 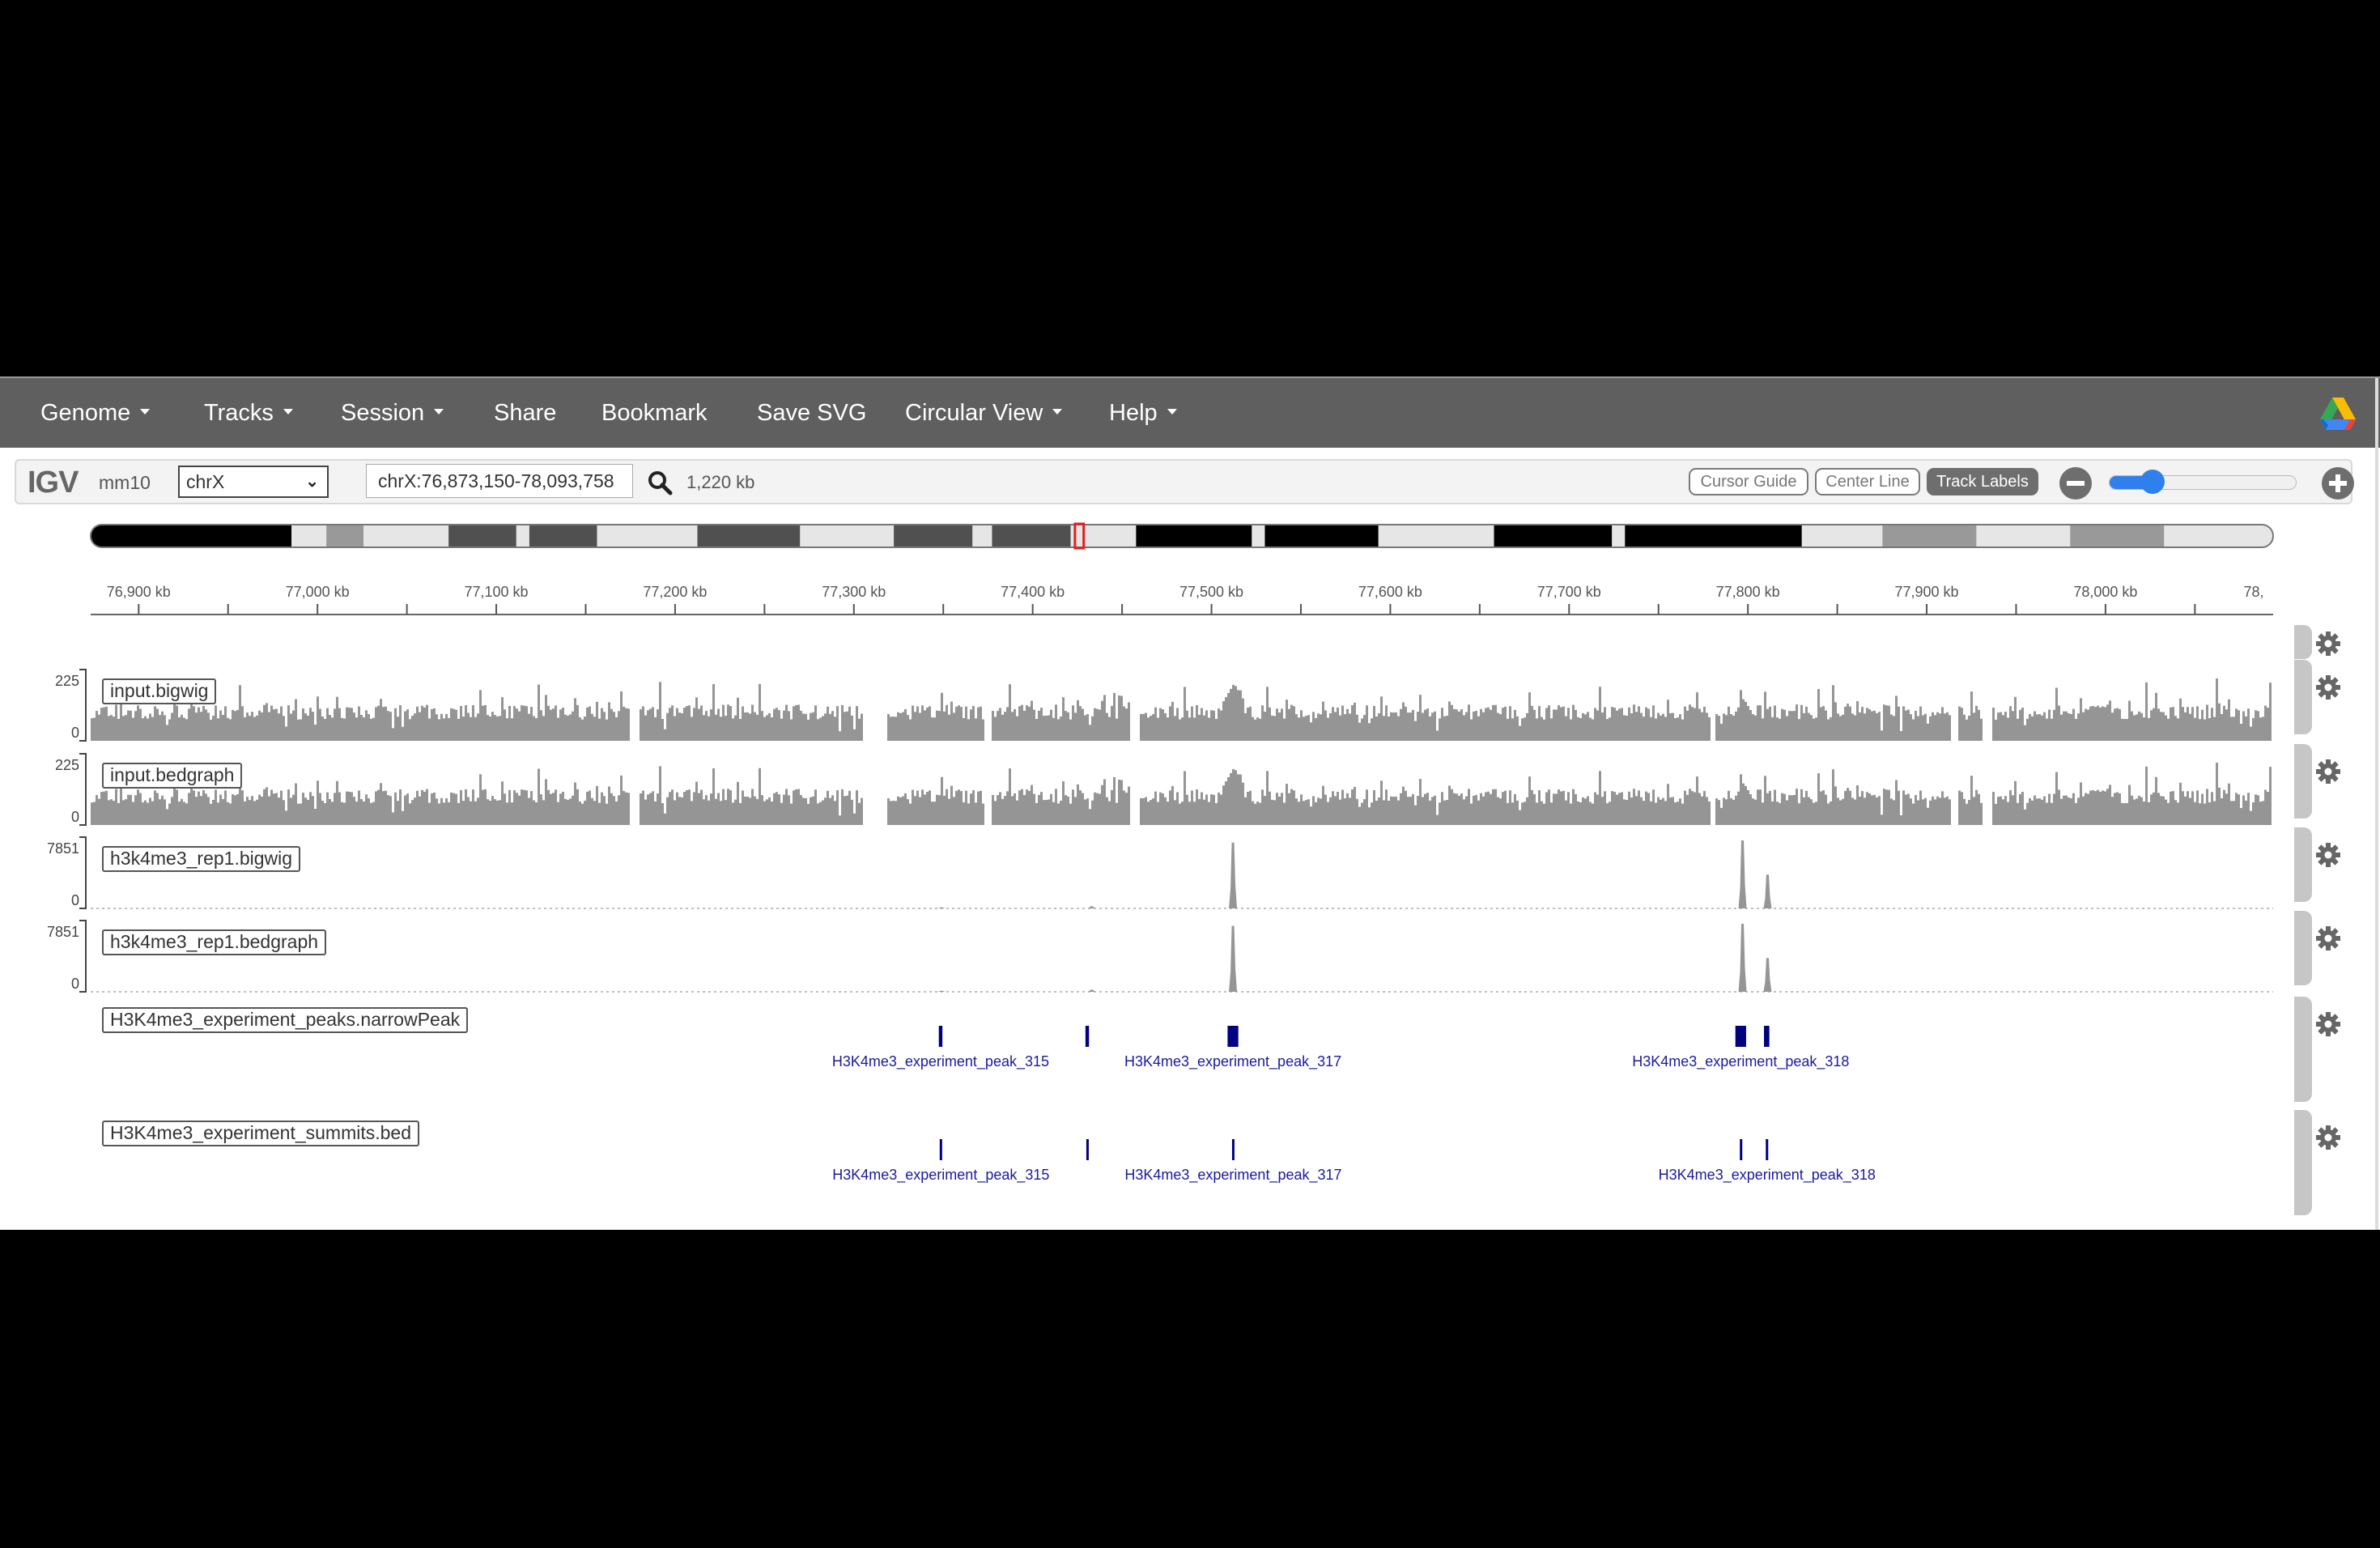 I want to click on data-range-max: 7851, so click(x=63, y=848).